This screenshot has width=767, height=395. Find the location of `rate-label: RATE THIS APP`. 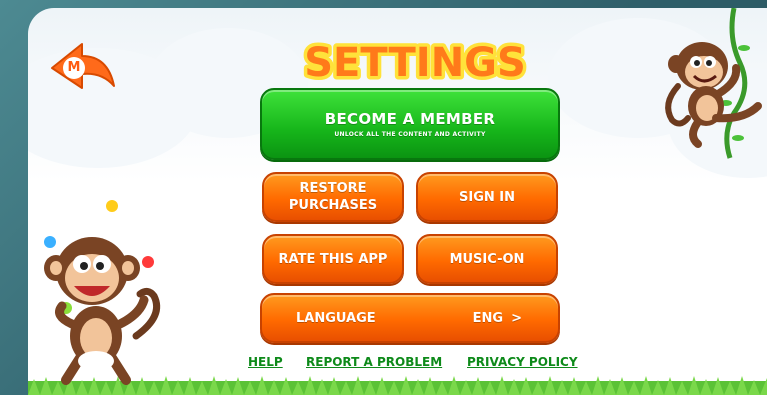

rate-label: RATE THIS APP is located at coordinates (333, 259).